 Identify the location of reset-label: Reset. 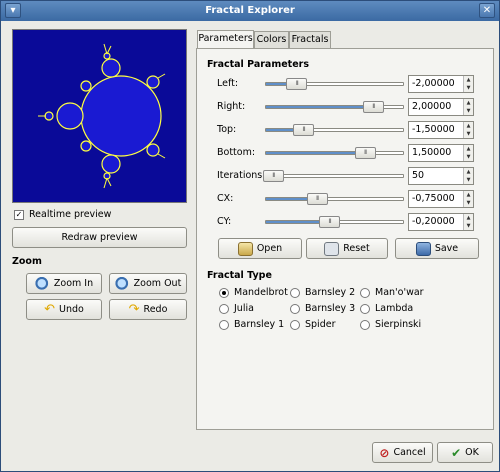
(356, 248).